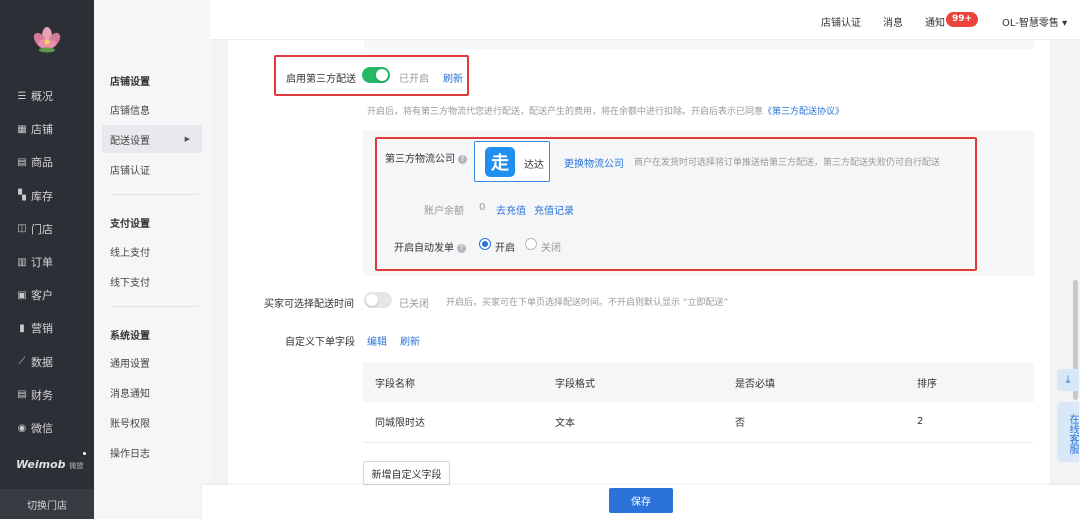  Describe the element at coordinates (22, 295) in the screenshot. I see `customer-icon: ▣` at that location.